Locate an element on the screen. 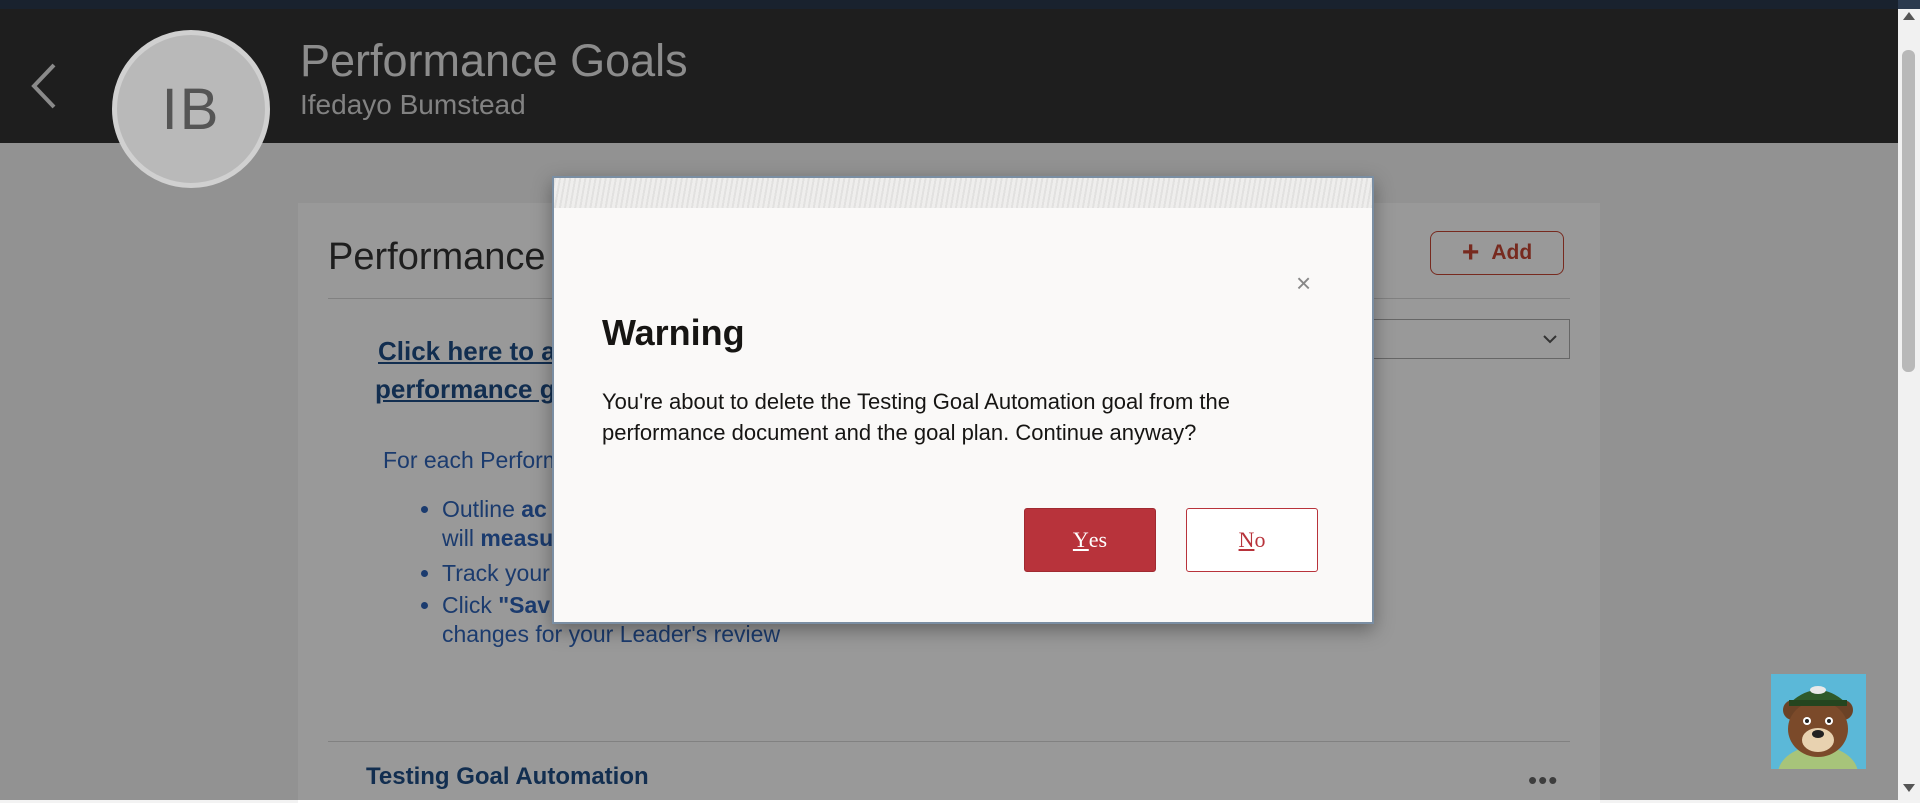 This screenshot has width=1920, height=803. close-icon: × is located at coordinates (1303, 283).